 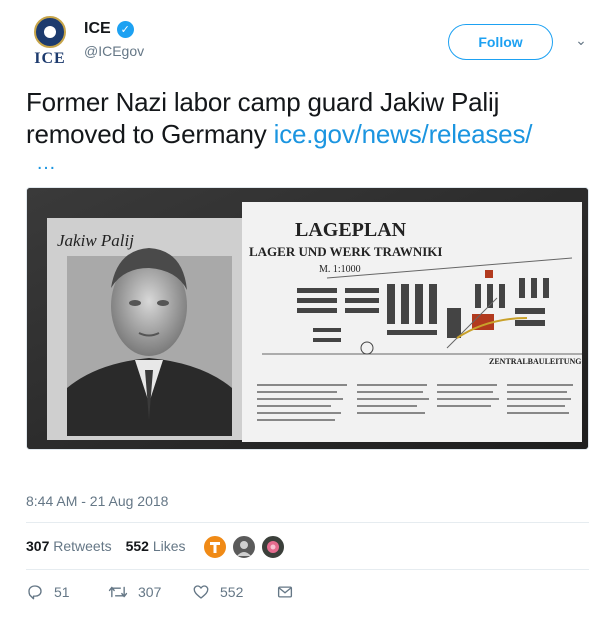 I want to click on envelope-icon, so click(x=285, y=592).